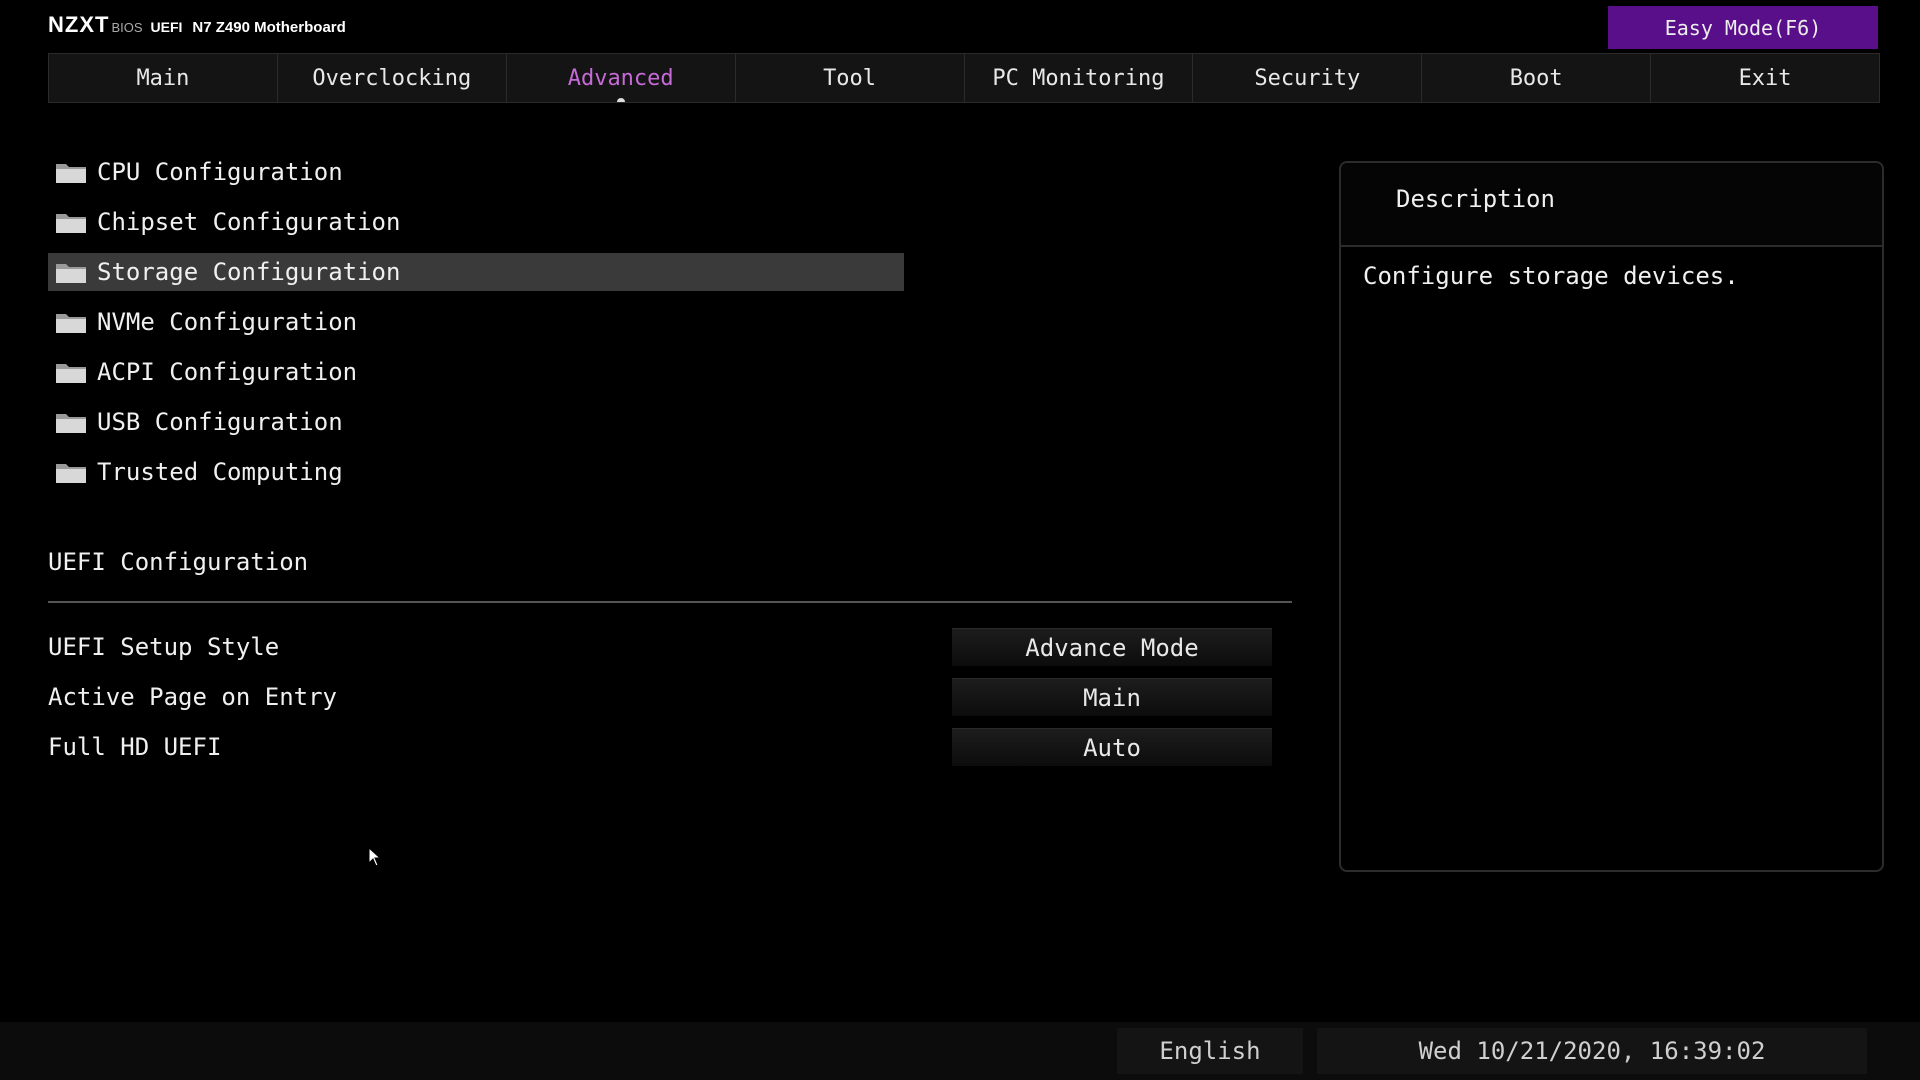 This screenshot has height=1080, width=1920. What do you see at coordinates (1551, 276) in the screenshot?
I see `description-text: Configure storage devices.` at bounding box center [1551, 276].